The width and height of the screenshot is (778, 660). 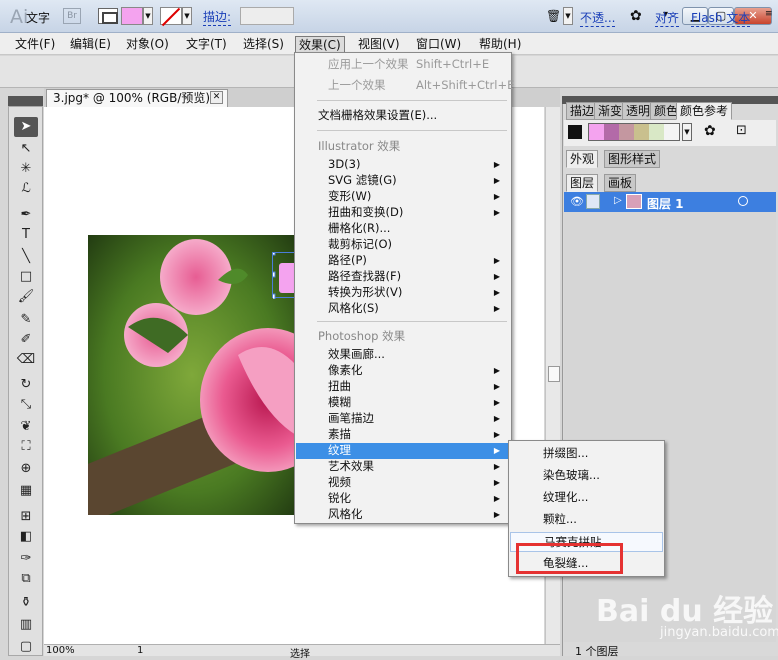 What do you see at coordinates (26, 537) in the screenshot?
I see `gradient-tool-icon: ◧` at bounding box center [26, 537].